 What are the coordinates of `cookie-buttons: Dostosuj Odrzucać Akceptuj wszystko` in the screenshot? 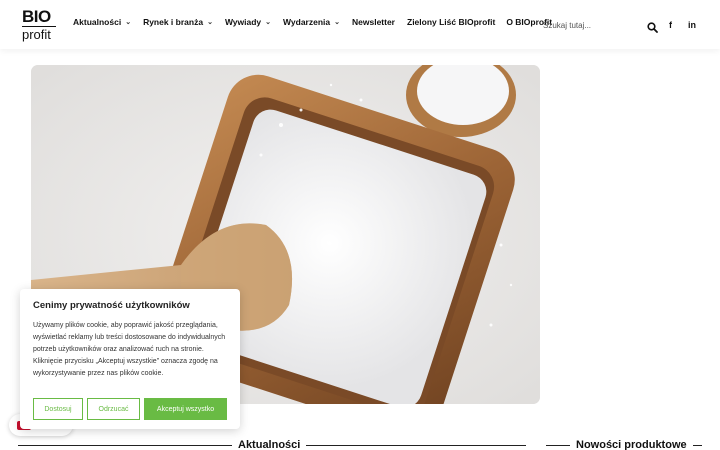 It's located at (130, 409).